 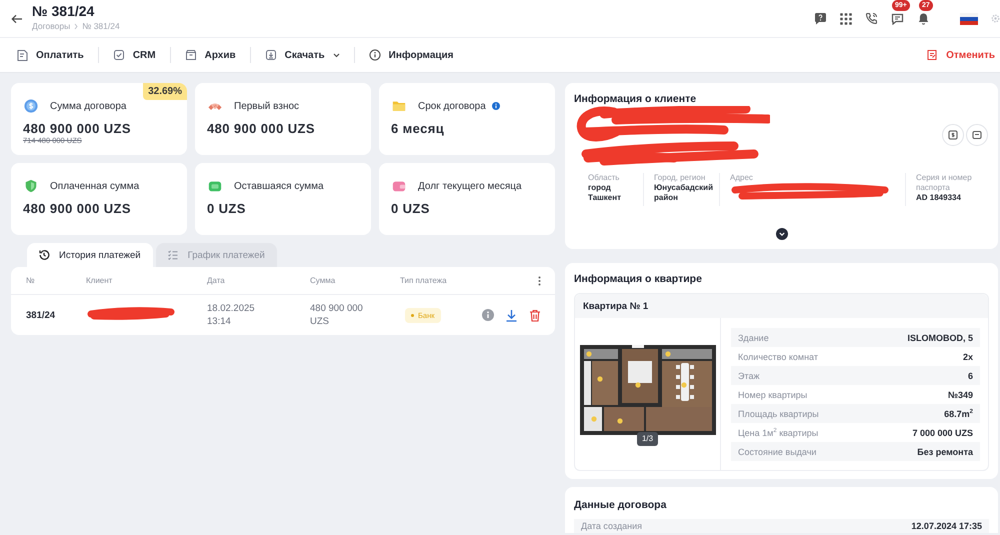 I want to click on field-value: AD 1849334, so click(x=939, y=198).